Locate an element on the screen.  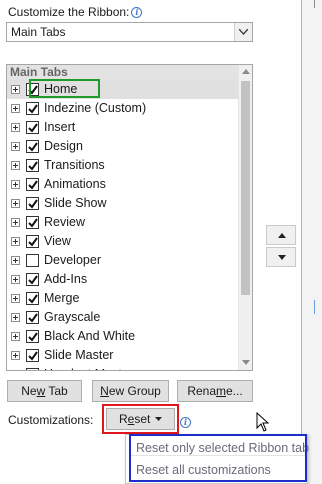
reset-label-post: set is located at coordinates (142, 419).